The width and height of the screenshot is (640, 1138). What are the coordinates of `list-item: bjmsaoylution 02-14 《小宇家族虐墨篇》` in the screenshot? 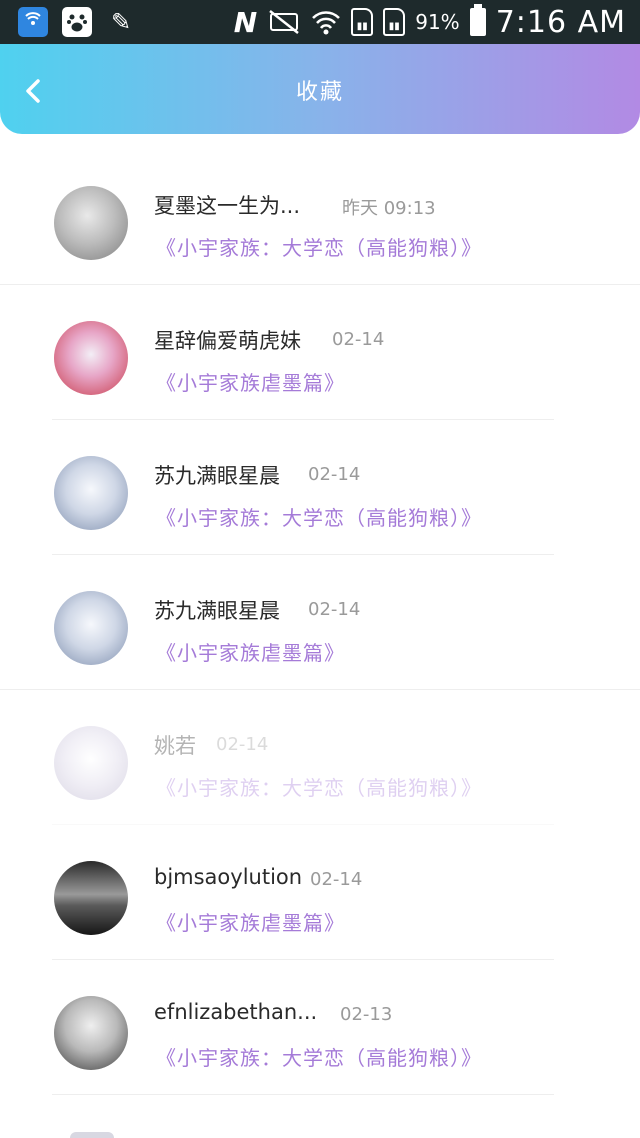 It's located at (320, 892).